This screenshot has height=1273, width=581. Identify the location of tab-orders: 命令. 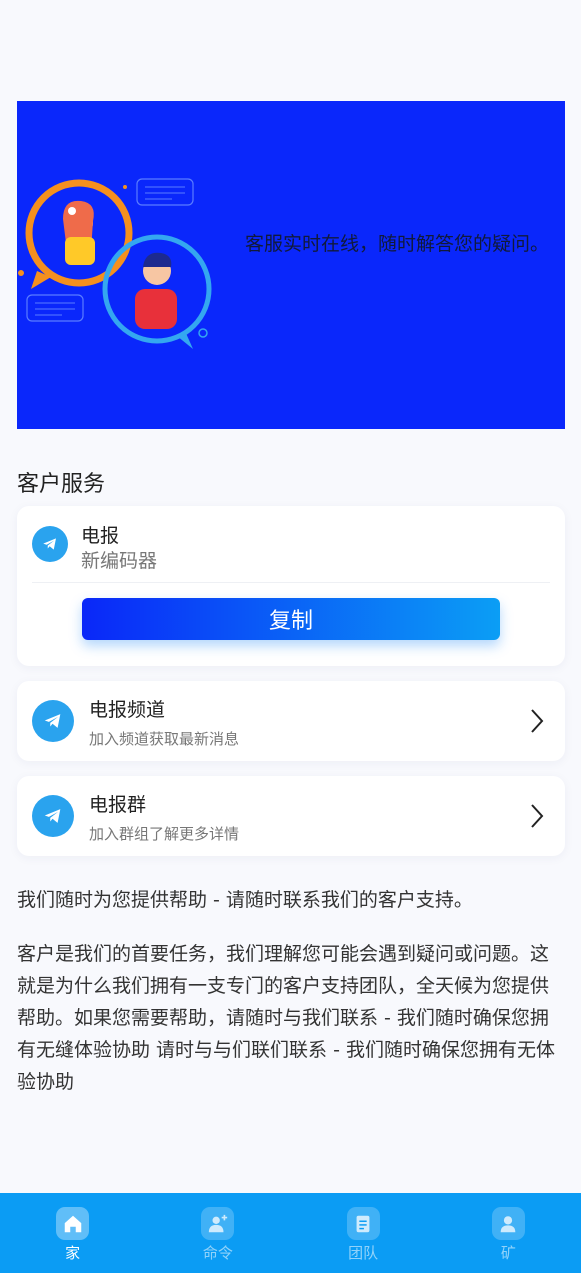
(217, 1233).